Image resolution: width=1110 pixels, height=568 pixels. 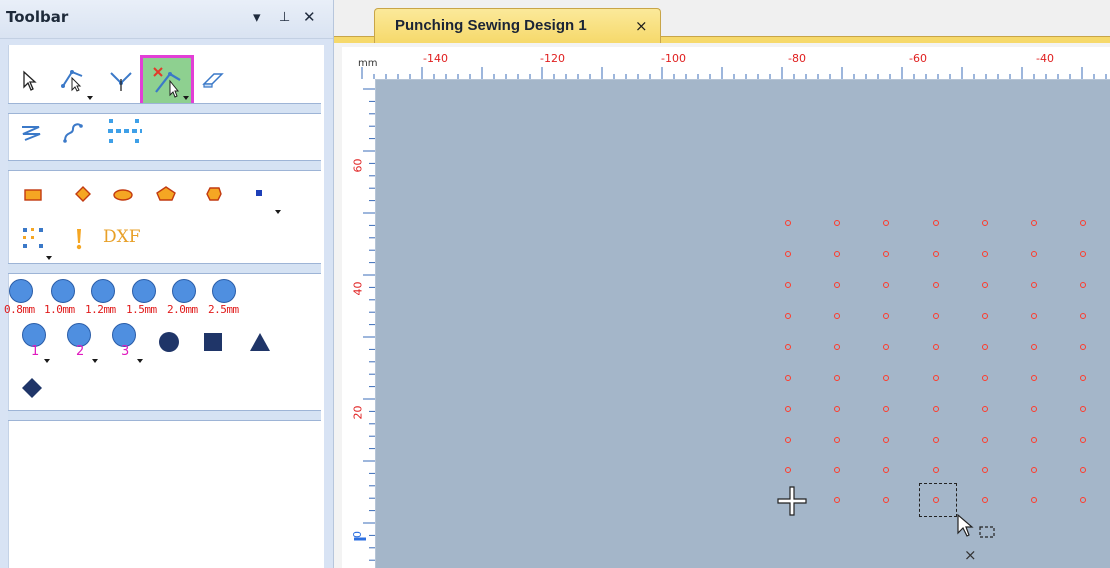 I want to click on zigzag-stitch-icon, so click(x=31, y=133).